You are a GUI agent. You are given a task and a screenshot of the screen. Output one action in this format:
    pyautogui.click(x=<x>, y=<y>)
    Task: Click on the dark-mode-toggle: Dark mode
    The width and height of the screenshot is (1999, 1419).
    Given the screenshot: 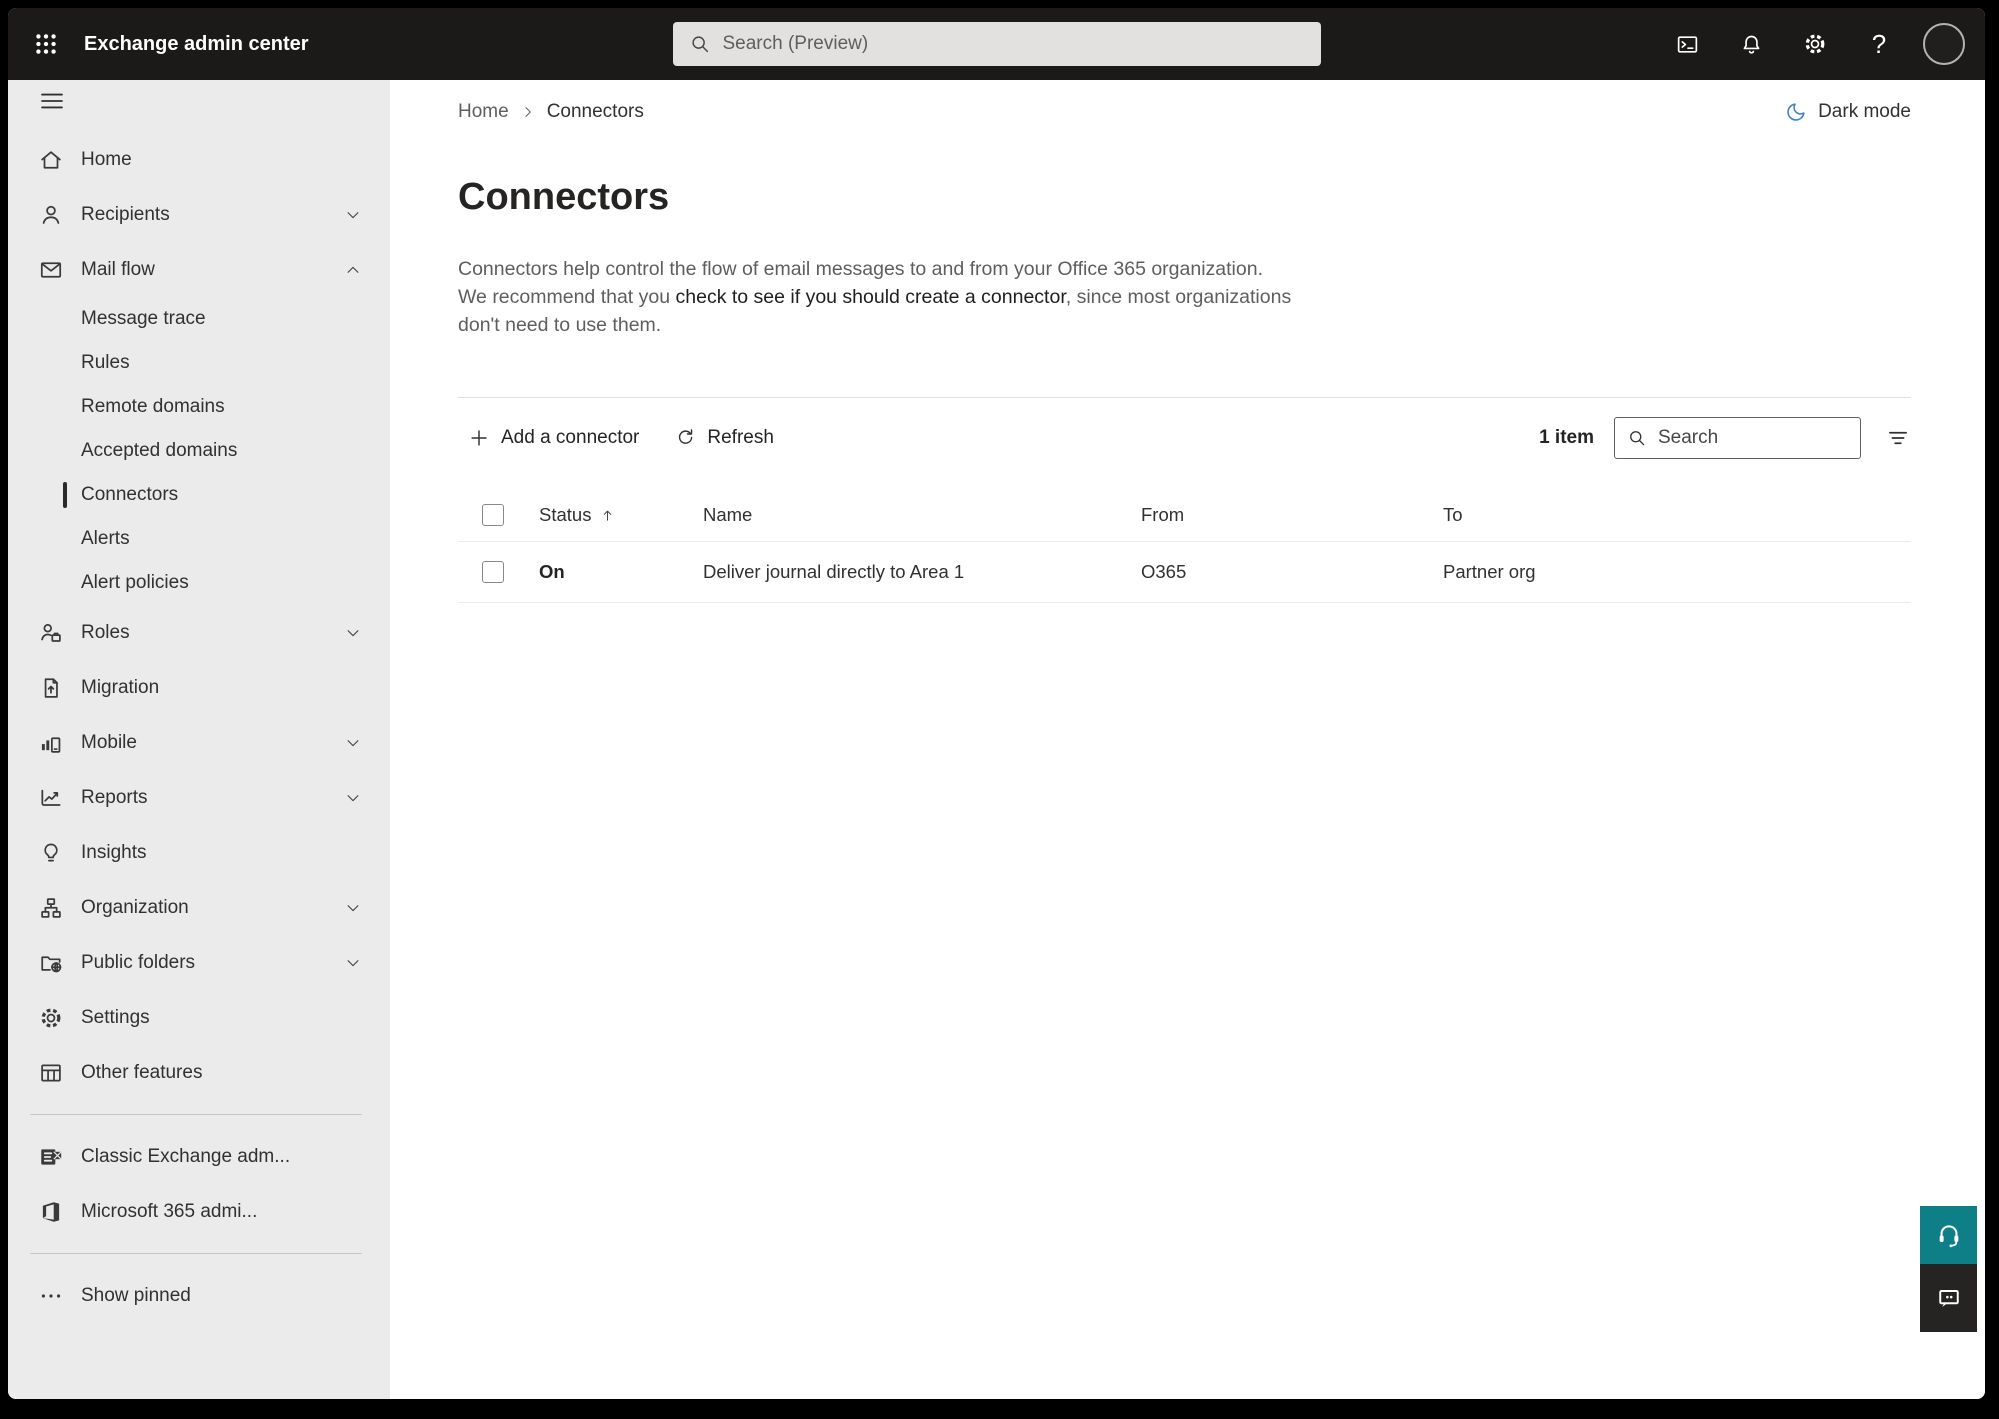 What is the action you would take?
    pyautogui.click(x=1847, y=112)
    